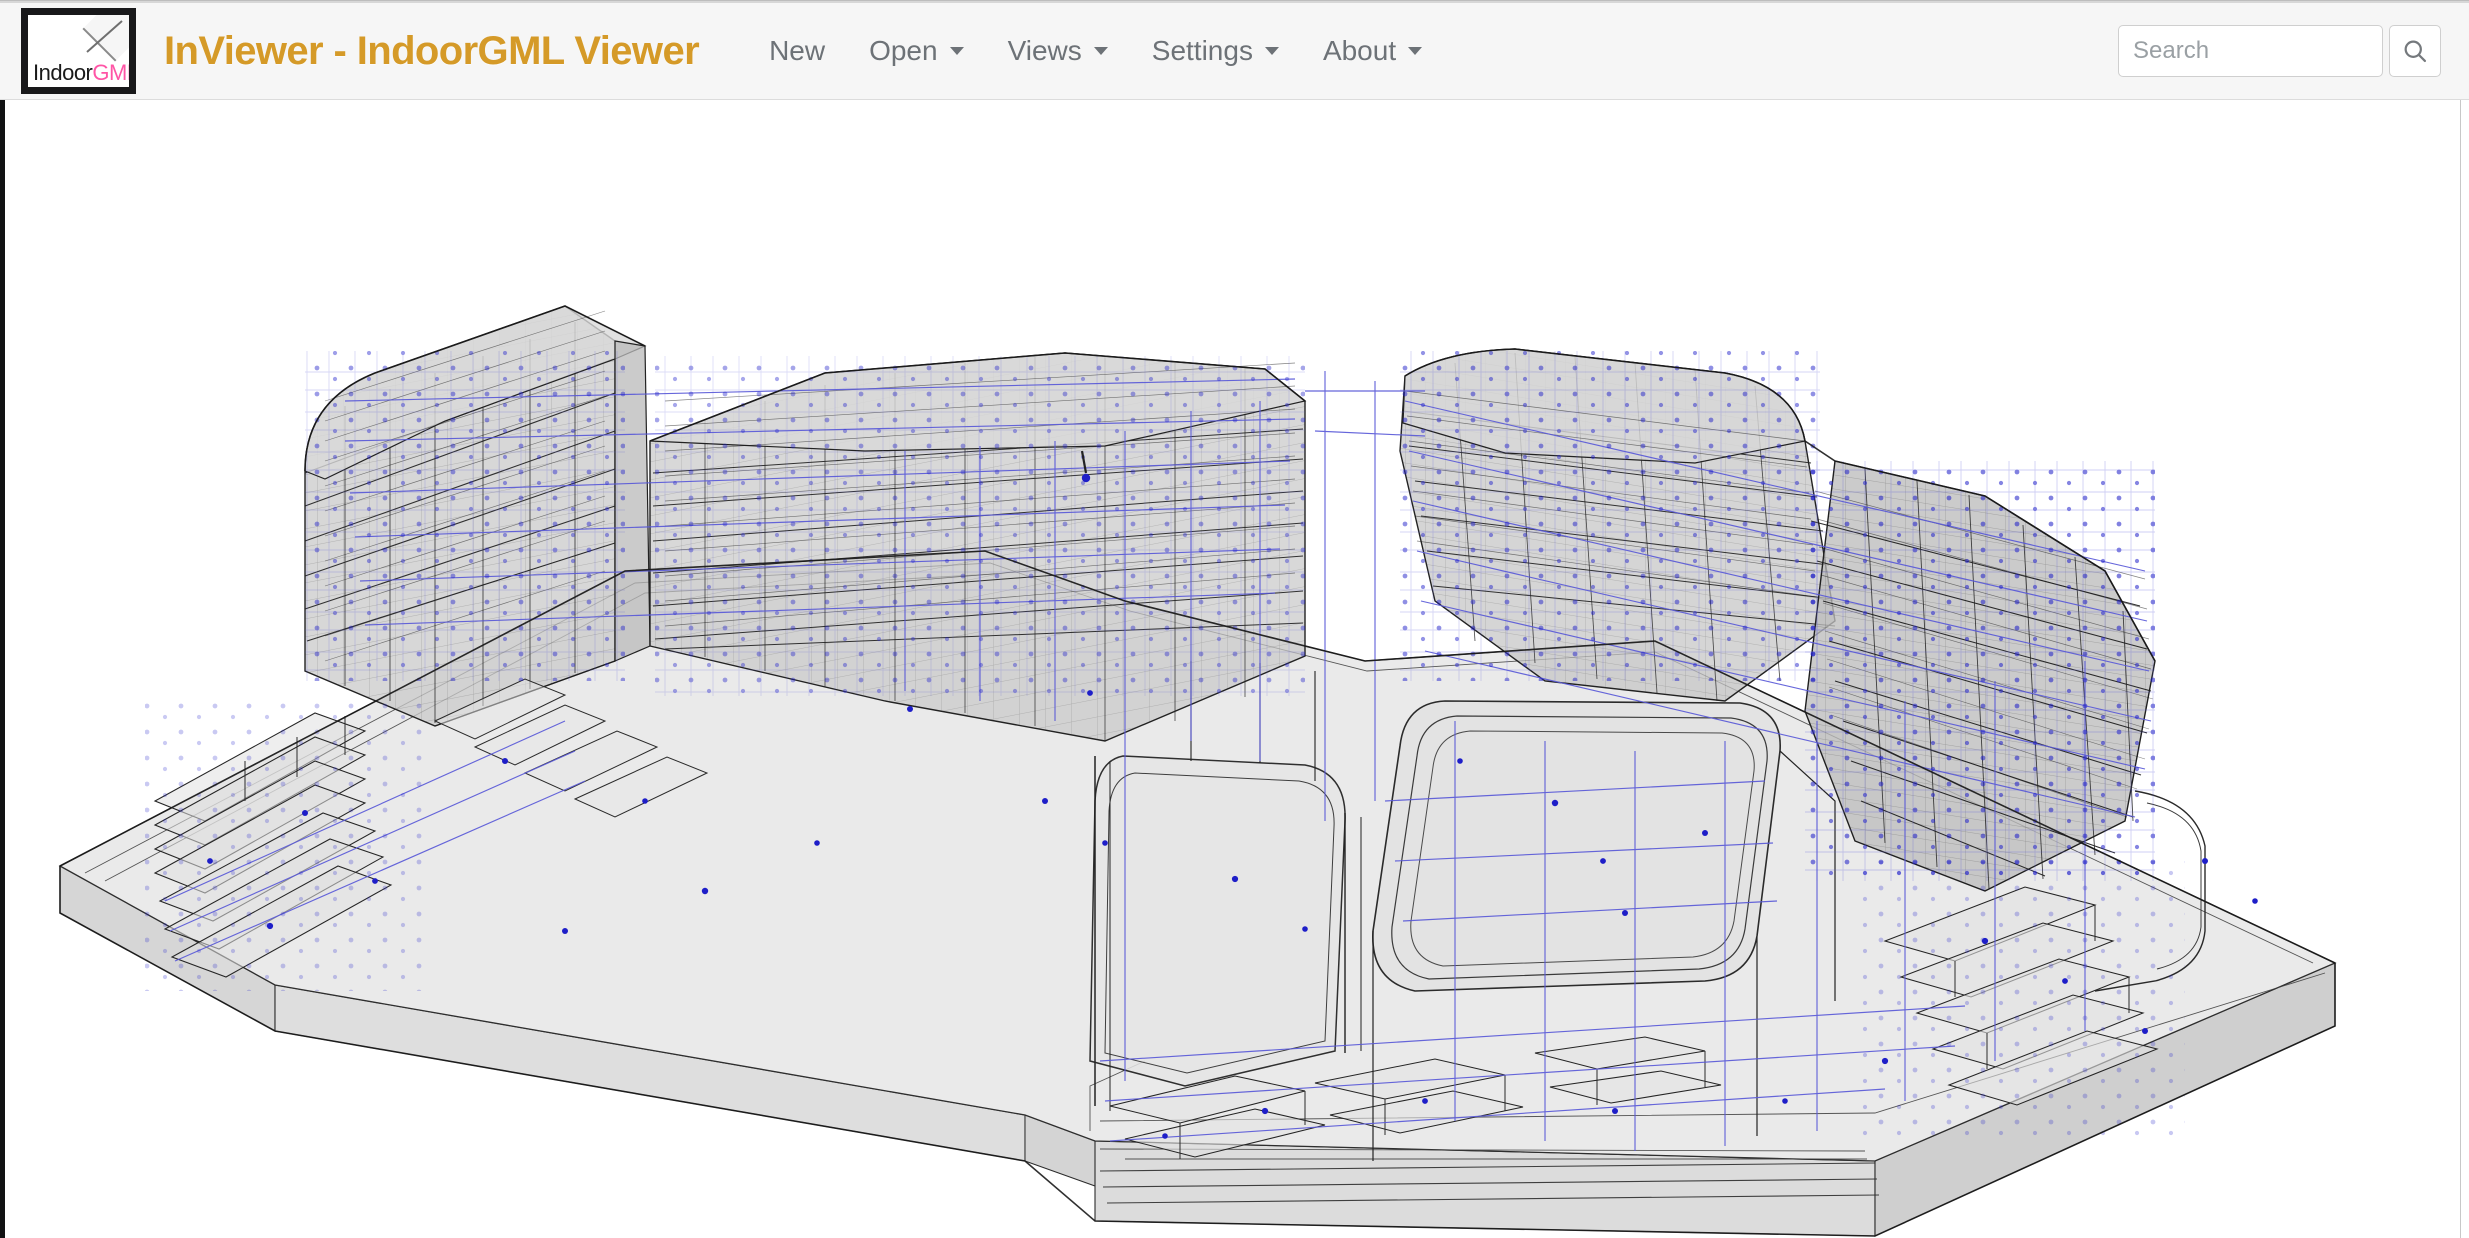  Describe the element at coordinates (2464, 669) in the screenshot. I see `window-right-scrollbar` at that location.